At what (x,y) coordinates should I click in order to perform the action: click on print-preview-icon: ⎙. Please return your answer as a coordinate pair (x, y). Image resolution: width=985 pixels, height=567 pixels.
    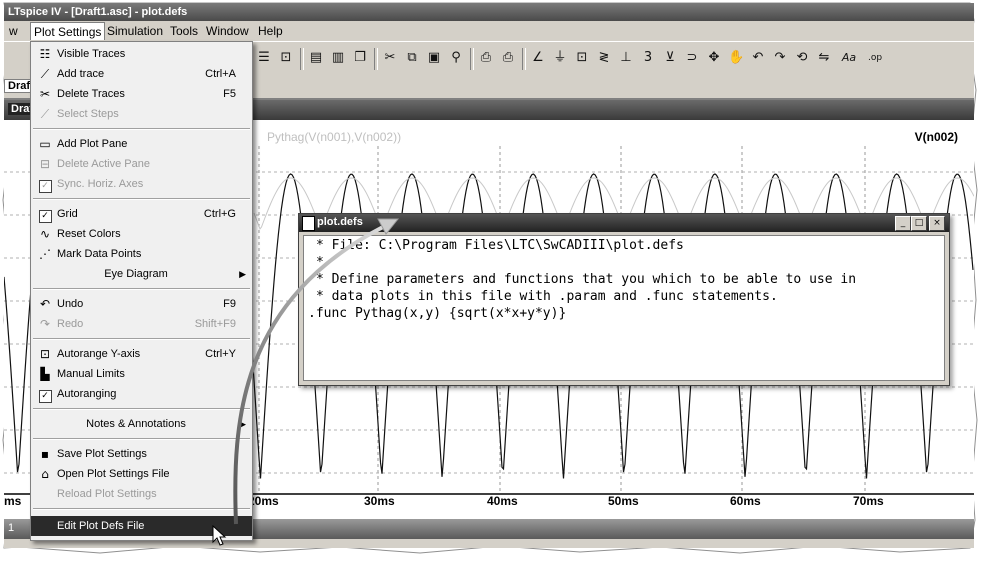
    Looking at the image, I should click on (486, 58).